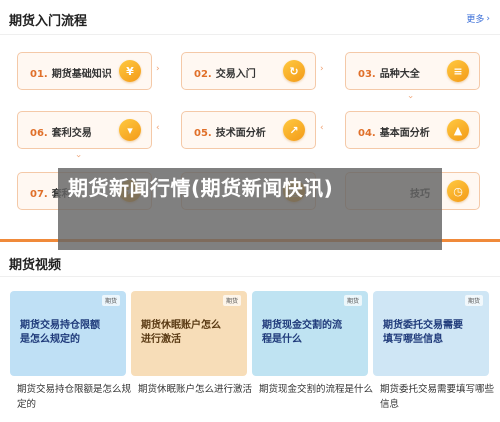 This screenshot has height=422, width=500. Describe the element at coordinates (35, 265) in the screenshot. I see `section-title-videos: 期货视频` at that location.